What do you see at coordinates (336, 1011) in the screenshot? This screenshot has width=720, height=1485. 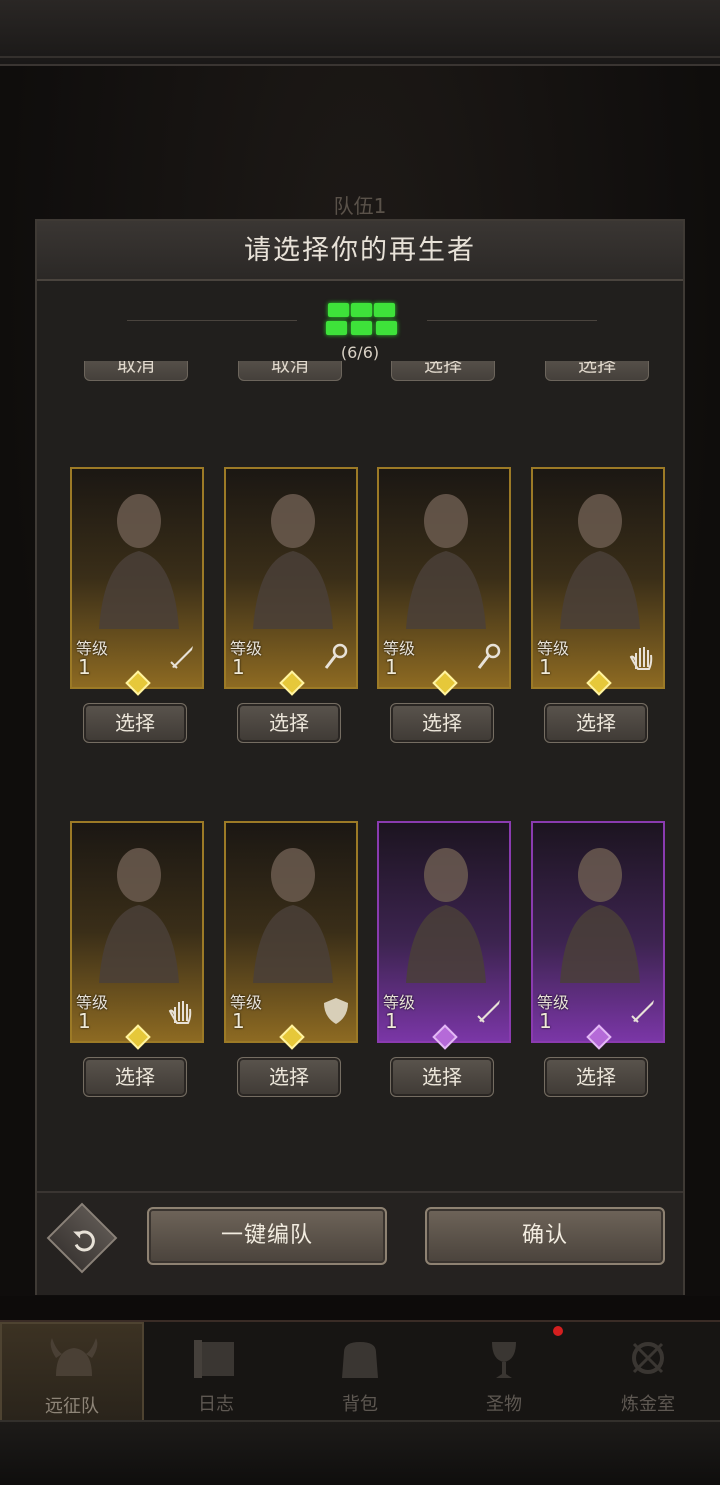 I see `shield-icon` at bounding box center [336, 1011].